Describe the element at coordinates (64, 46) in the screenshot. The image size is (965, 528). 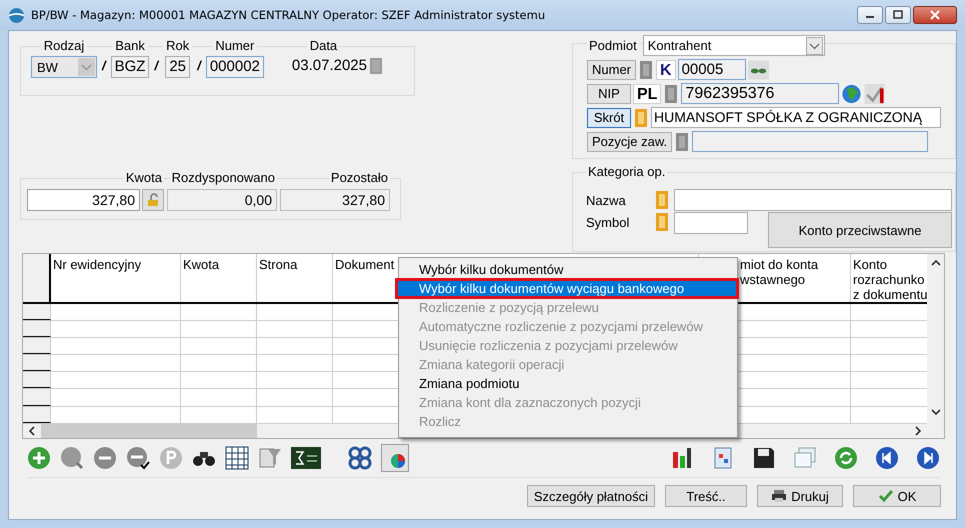
I see `field-label: Rodzaj` at that location.